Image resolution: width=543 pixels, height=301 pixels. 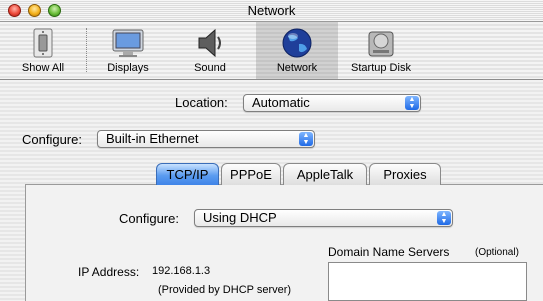 What do you see at coordinates (497, 252) in the screenshot?
I see `dns-optional-label: (Optional)` at bounding box center [497, 252].